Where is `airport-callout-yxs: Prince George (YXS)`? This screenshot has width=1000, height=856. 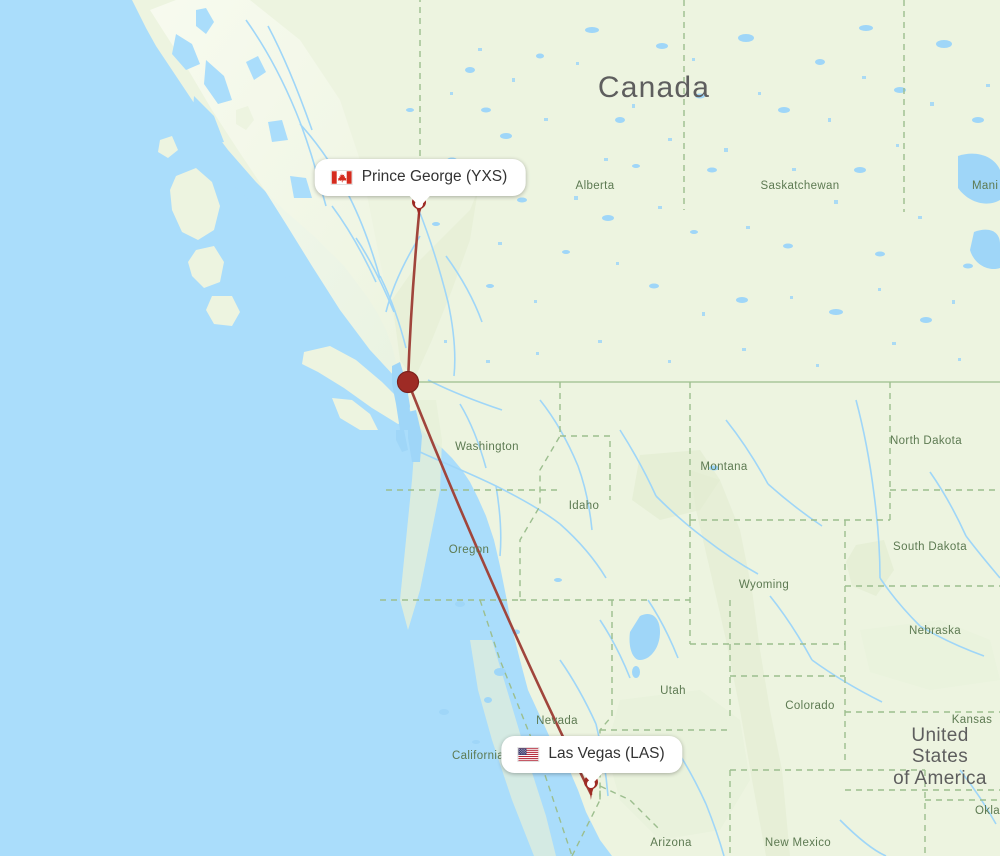 airport-callout-yxs: Prince George (YXS) is located at coordinates (420, 183).